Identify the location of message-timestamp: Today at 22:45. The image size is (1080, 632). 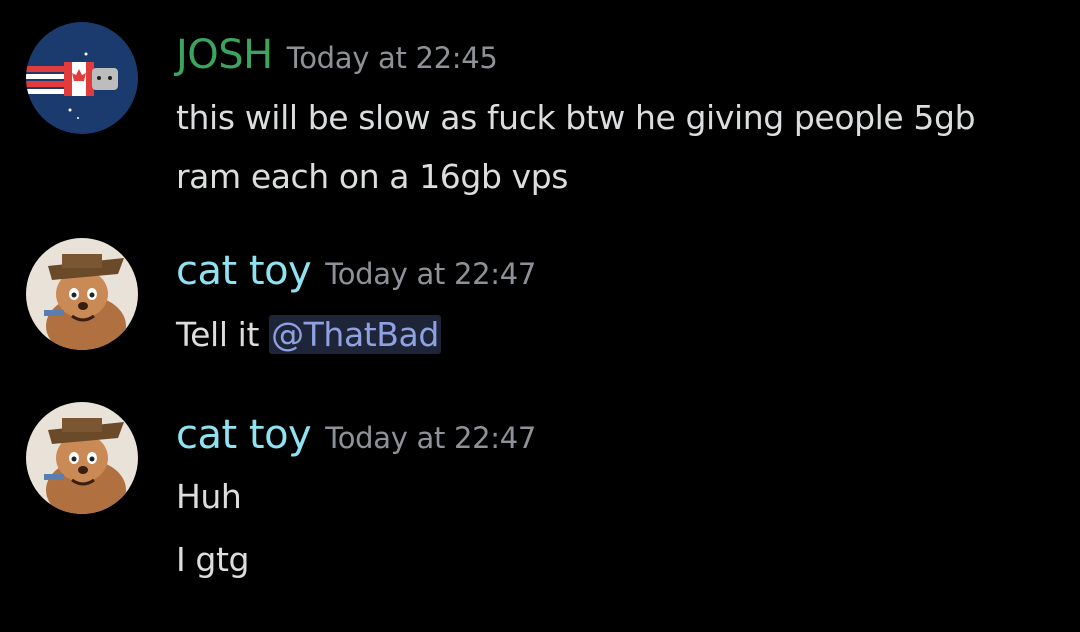
(392, 58).